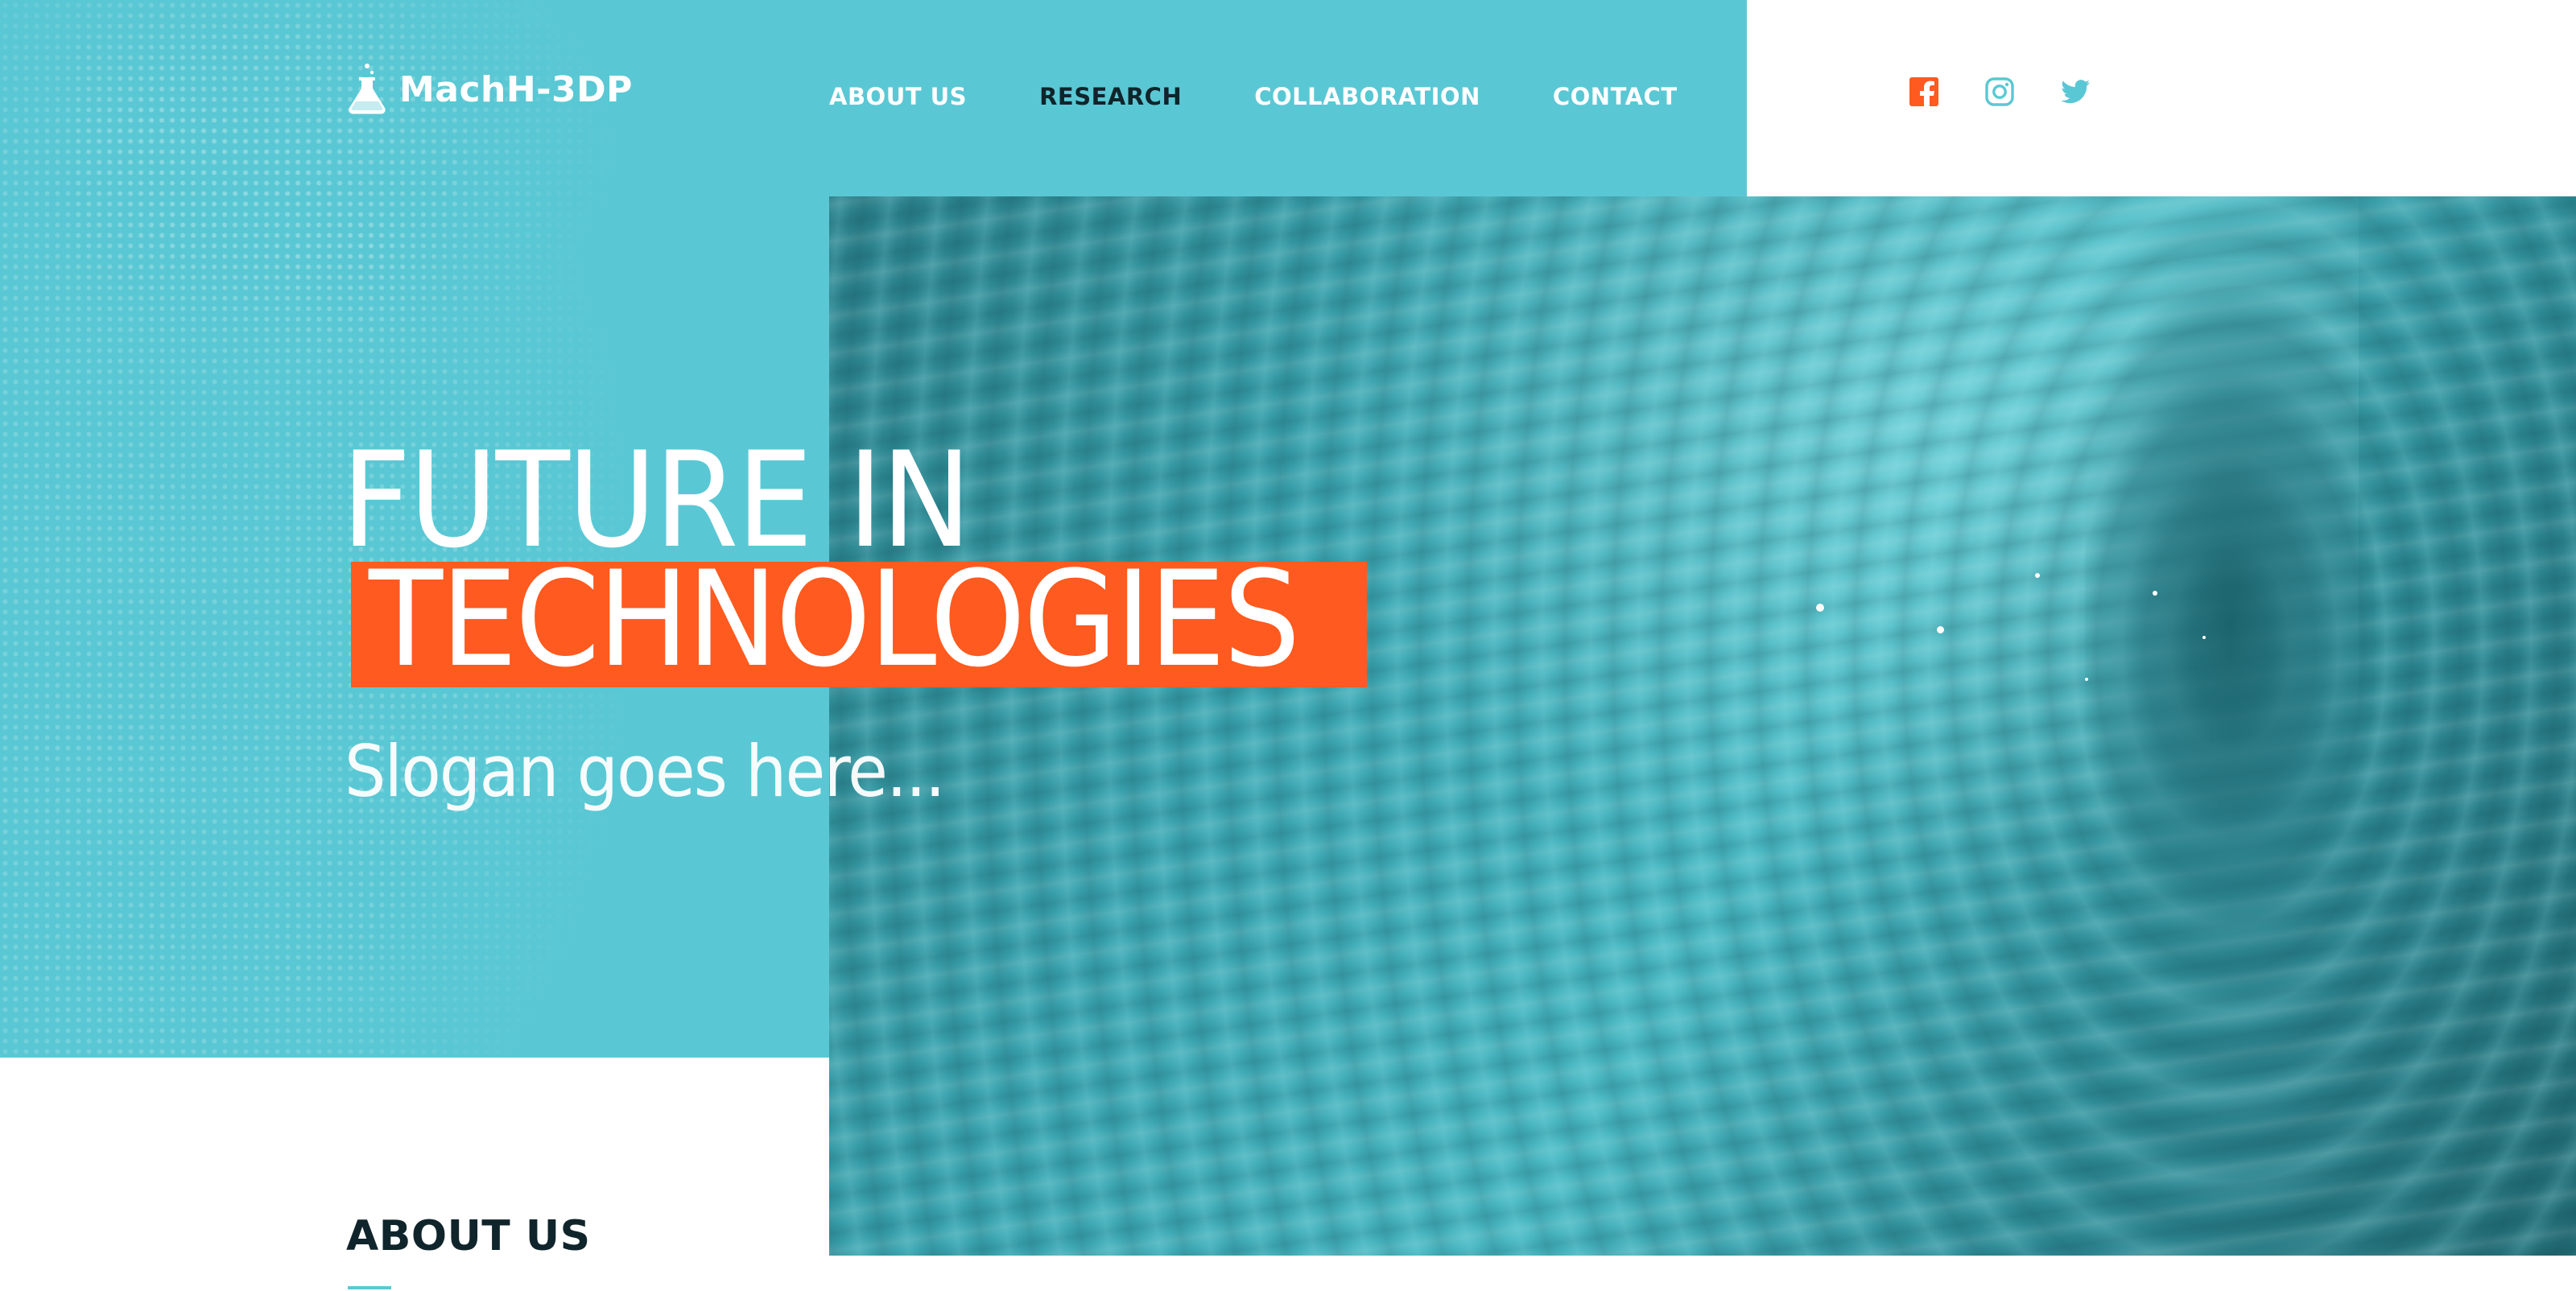  What do you see at coordinates (369, 1287) in the screenshot?
I see `heading-underline` at bounding box center [369, 1287].